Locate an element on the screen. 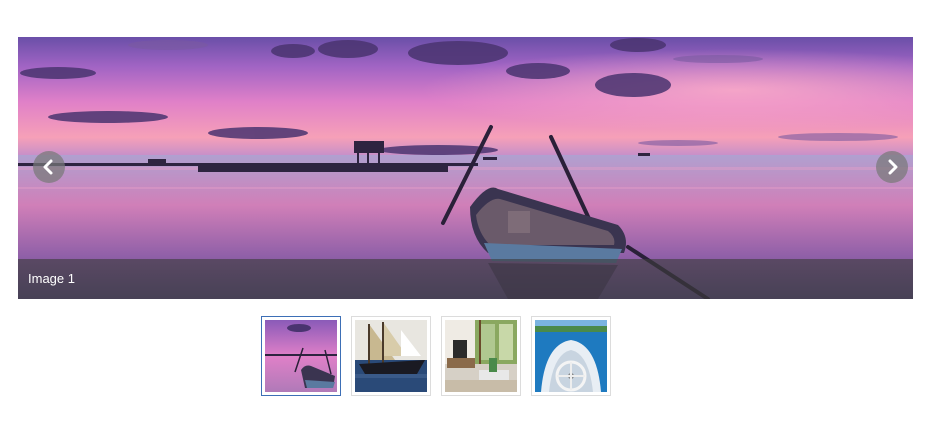 The width and height of the screenshot is (934, 438). chevron-left-icon is located at coordinates (48, 167).